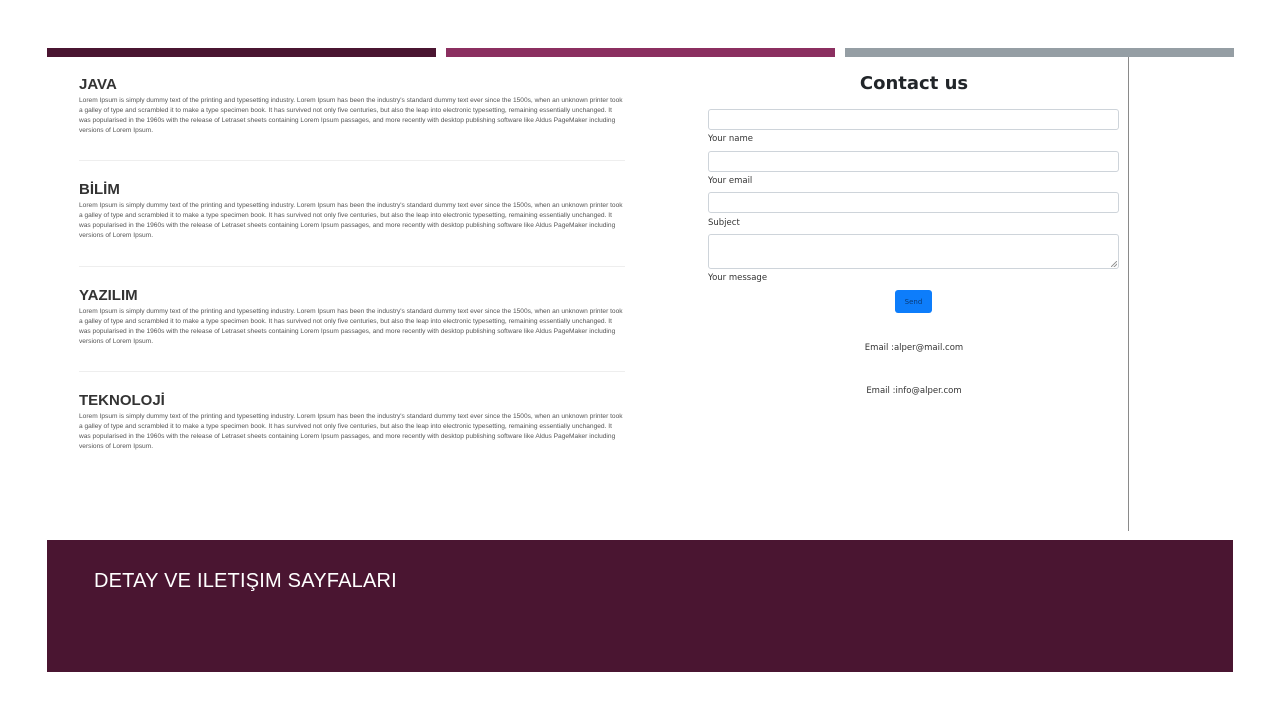 This screenshot has height=720, width=1280. What do you see at coordinates (913, 119) in the screenshot?
I see `name-input` at bounding box center [913, 119].